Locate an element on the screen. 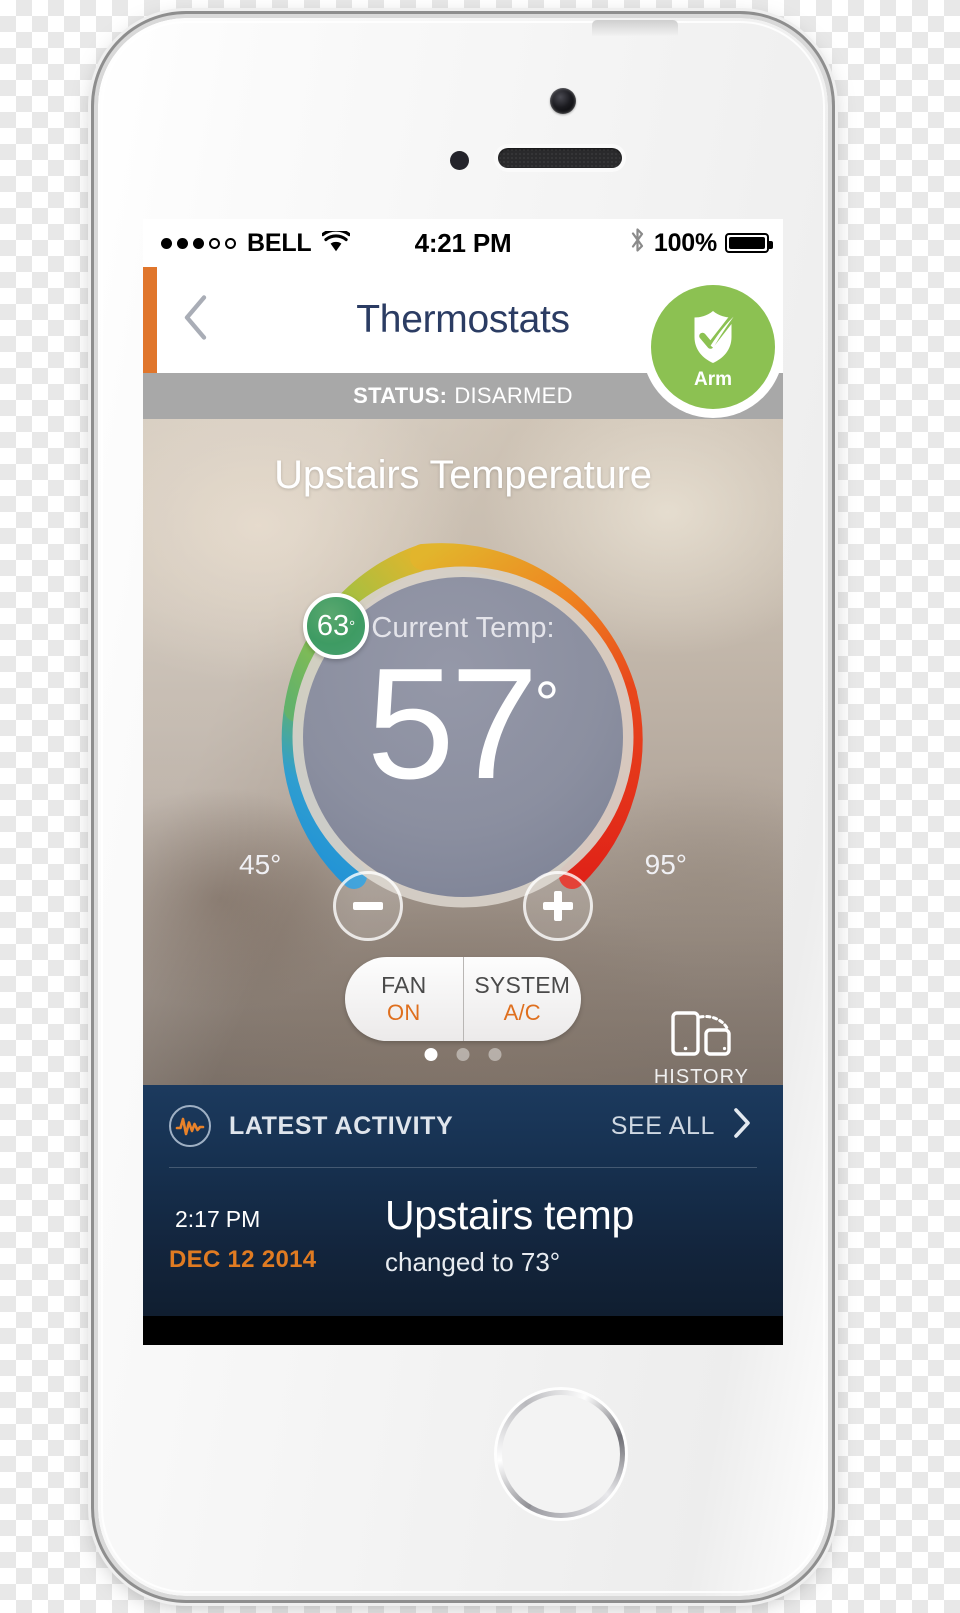 The height and width of the screenshot is (1613, 960). fan-value: ON is located at coordinates (404, 1012).